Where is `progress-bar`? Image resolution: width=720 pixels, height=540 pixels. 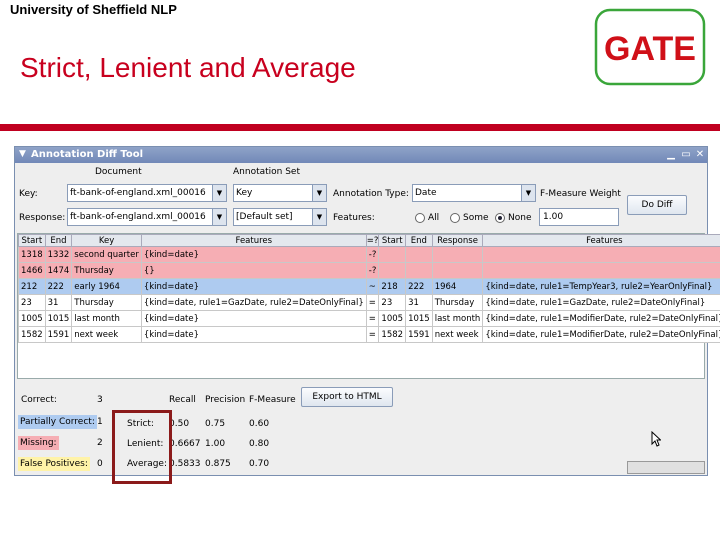
progress-bar is located at coordinates (666, 467).